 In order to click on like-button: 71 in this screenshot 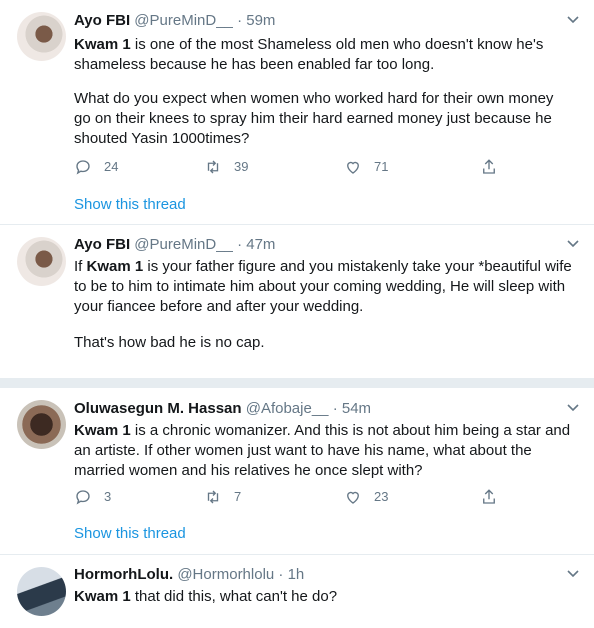, I will do `click(366, 167)`.